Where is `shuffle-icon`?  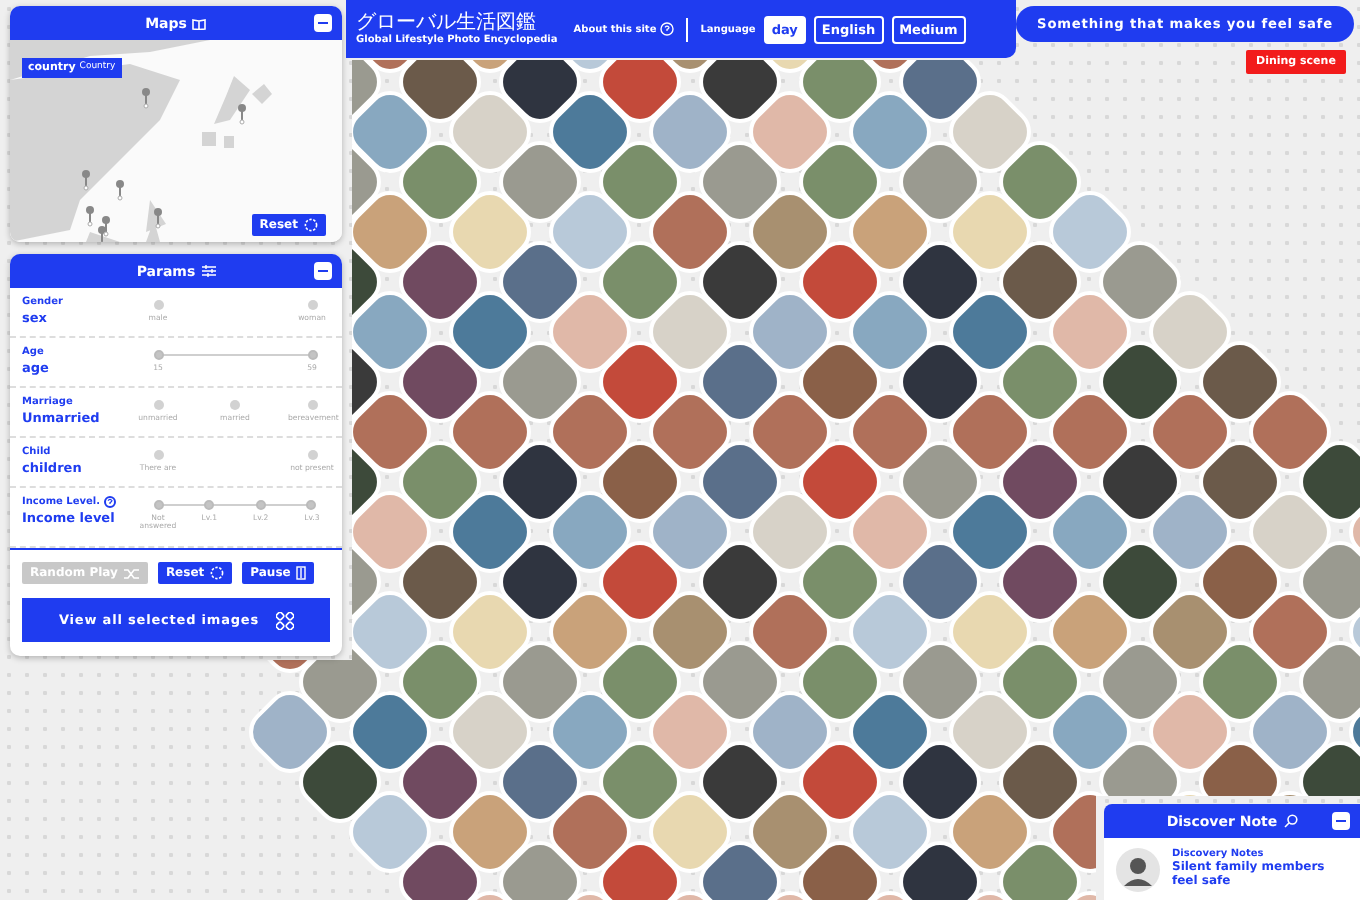 shuffle-icon is located at coordinates (131, 573).